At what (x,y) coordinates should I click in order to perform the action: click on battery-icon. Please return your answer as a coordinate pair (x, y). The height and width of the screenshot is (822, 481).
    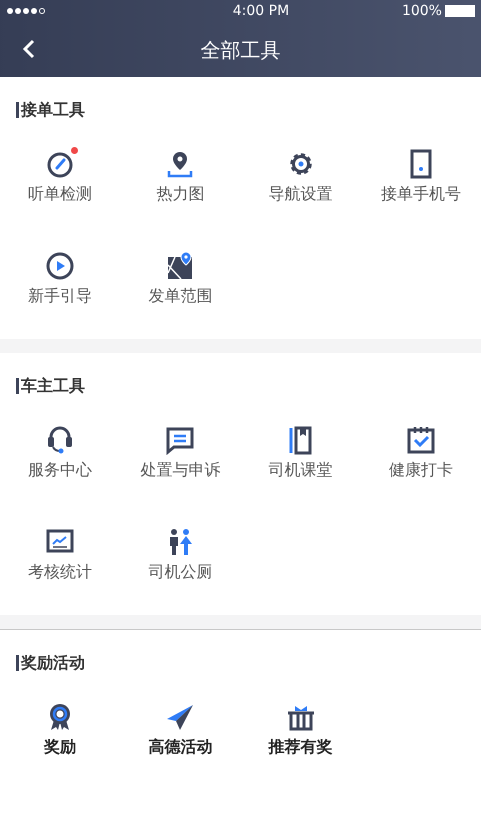
    Looking at the image, I should click on (459, 11).